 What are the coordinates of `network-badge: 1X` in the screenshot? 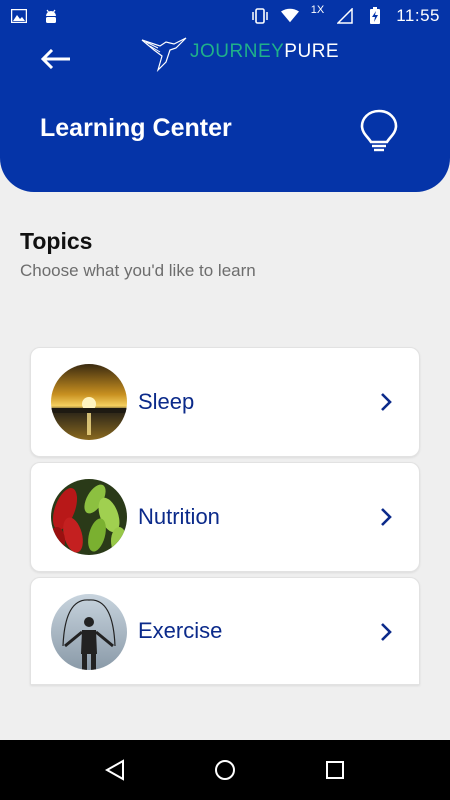 It's located at (317, 10).